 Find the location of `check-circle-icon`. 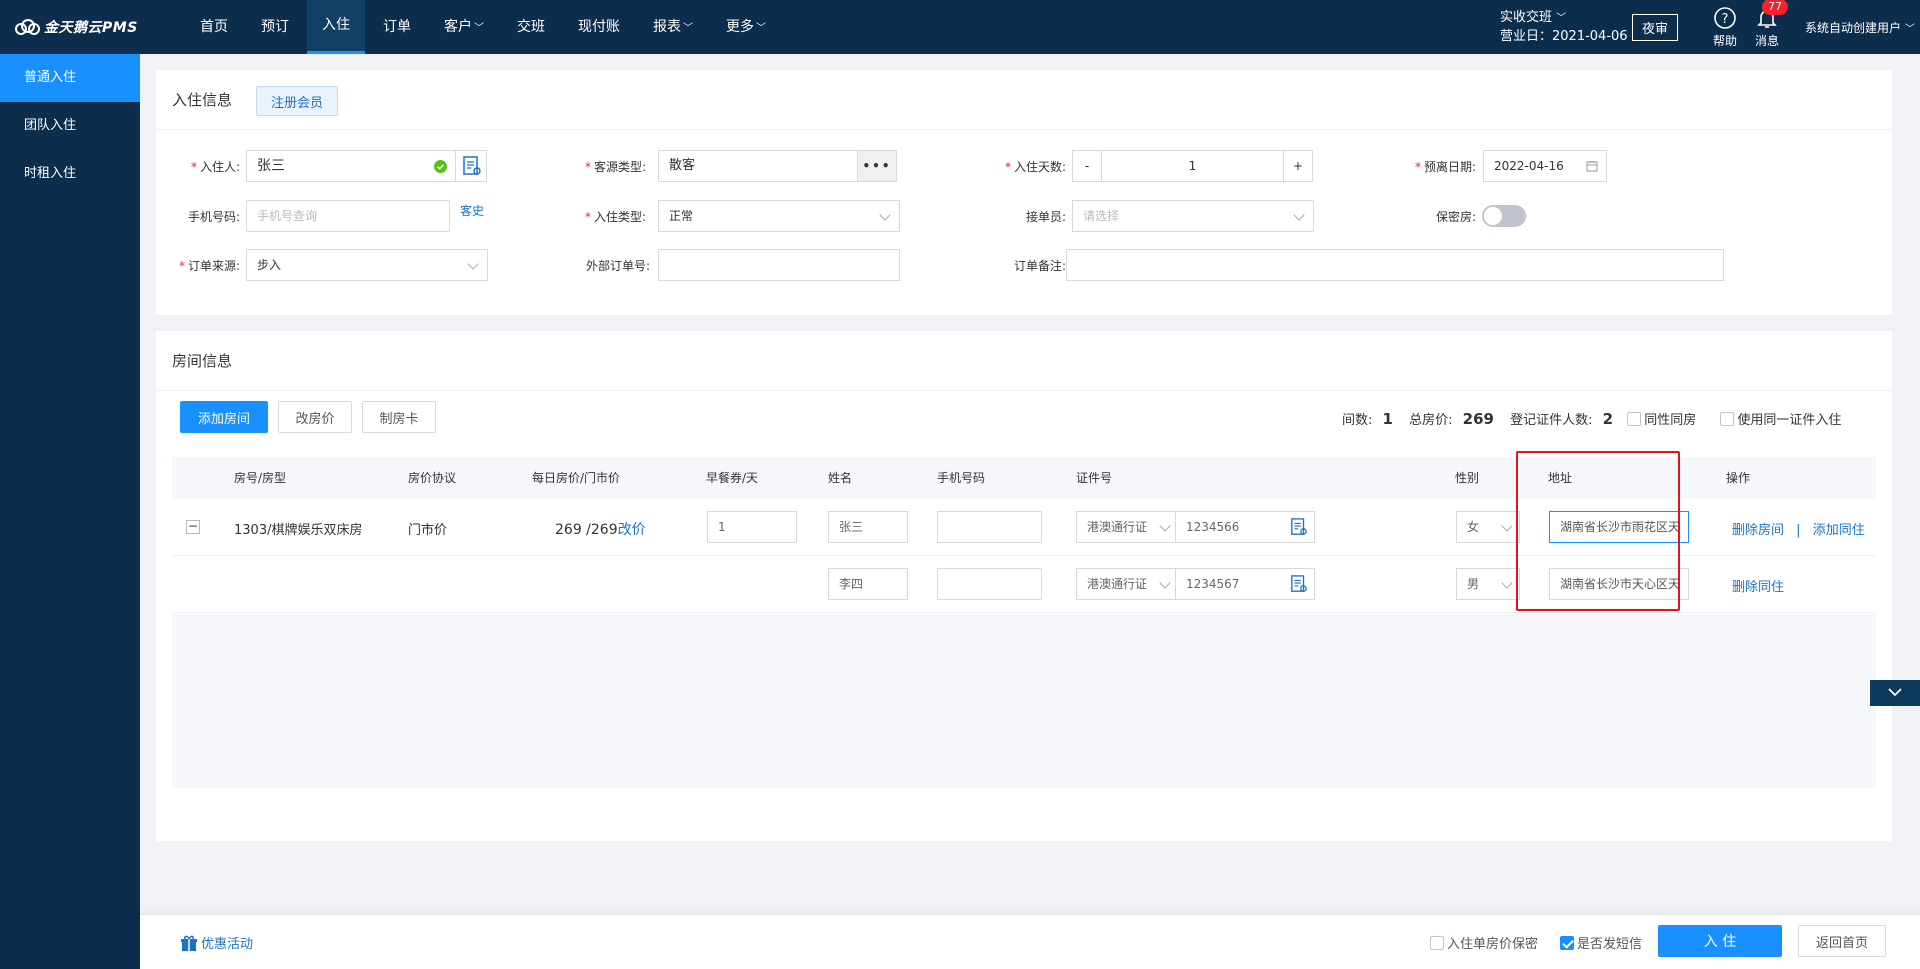

check-circle-icon is located at coordinates (440, 166).